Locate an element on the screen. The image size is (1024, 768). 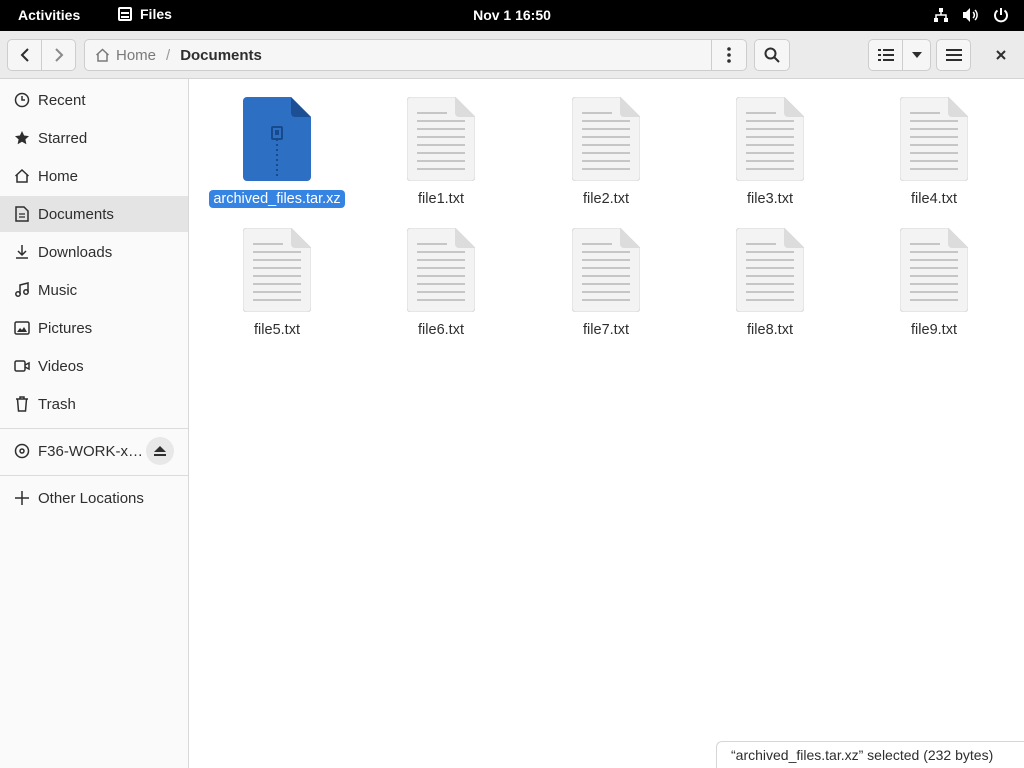
file-item-archive: archived_files.tar.xz is located at coordinates (277, 152).